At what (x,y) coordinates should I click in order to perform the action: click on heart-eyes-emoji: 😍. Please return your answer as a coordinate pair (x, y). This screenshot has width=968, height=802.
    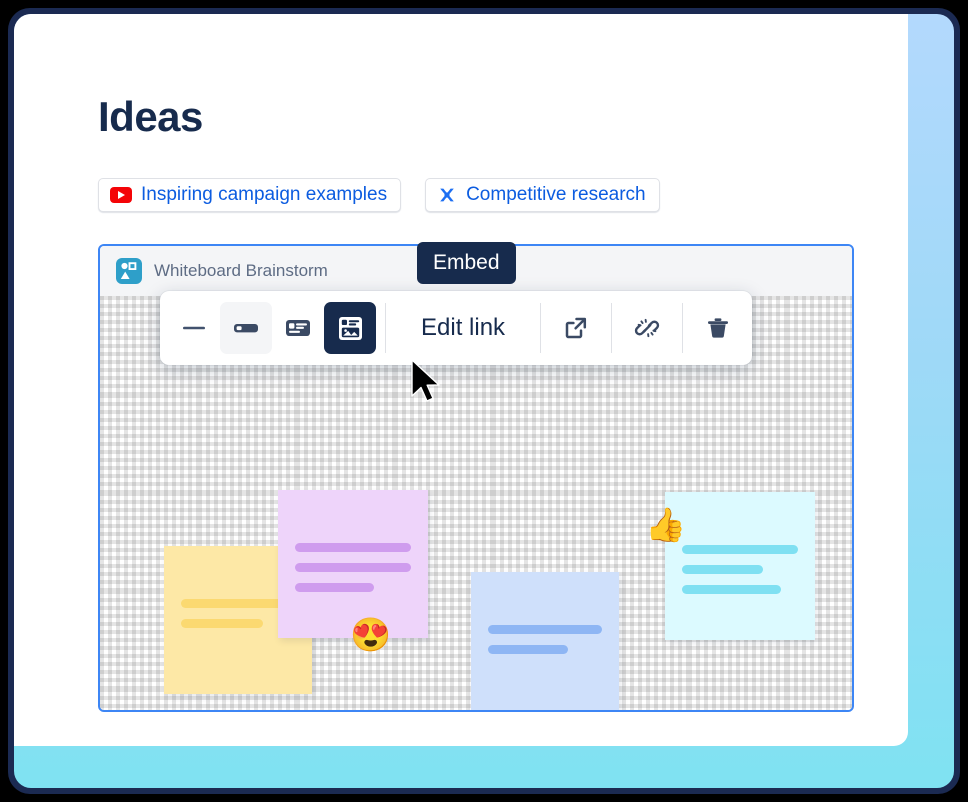
    Looking at the image, I should click on (370, 634).